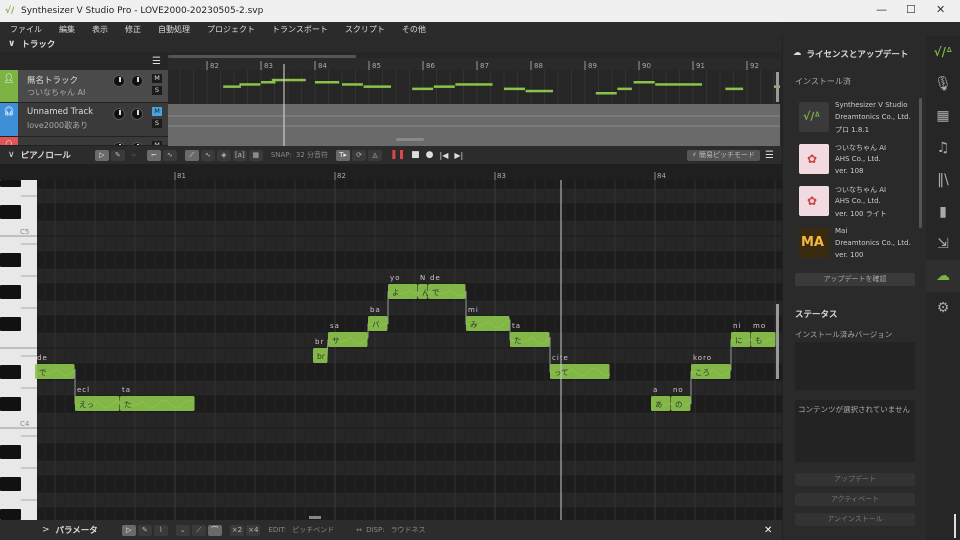  What do you see at coordinates (253, 530) in the screenshot?
I see `scale-x4-button: ×4` at bounding box center [253, 530].